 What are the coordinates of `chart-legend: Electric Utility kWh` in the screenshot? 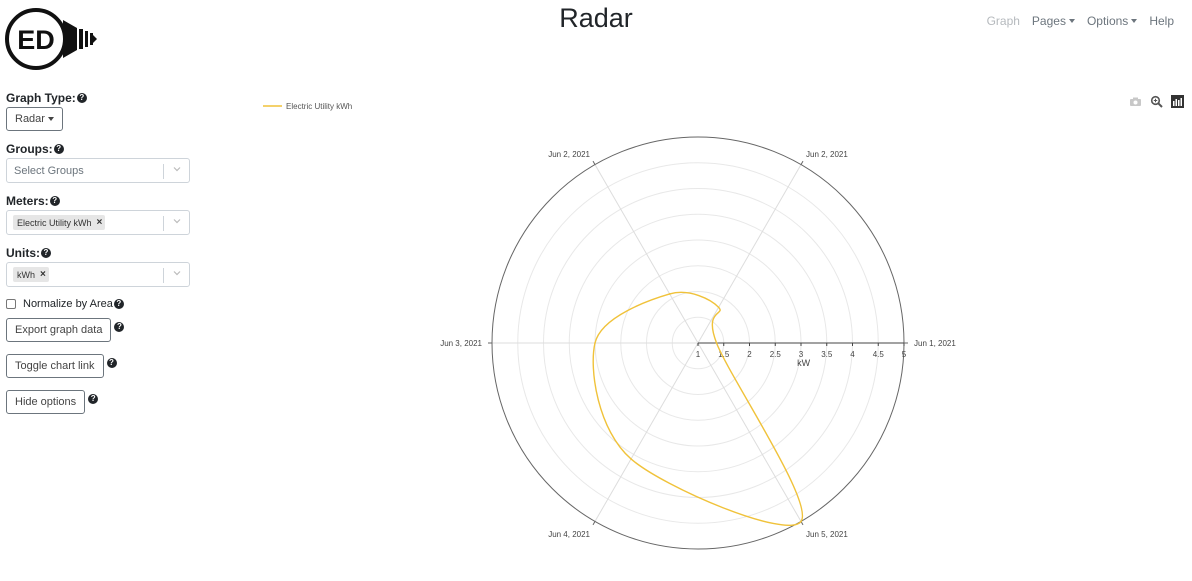 It's located at (307, 106).